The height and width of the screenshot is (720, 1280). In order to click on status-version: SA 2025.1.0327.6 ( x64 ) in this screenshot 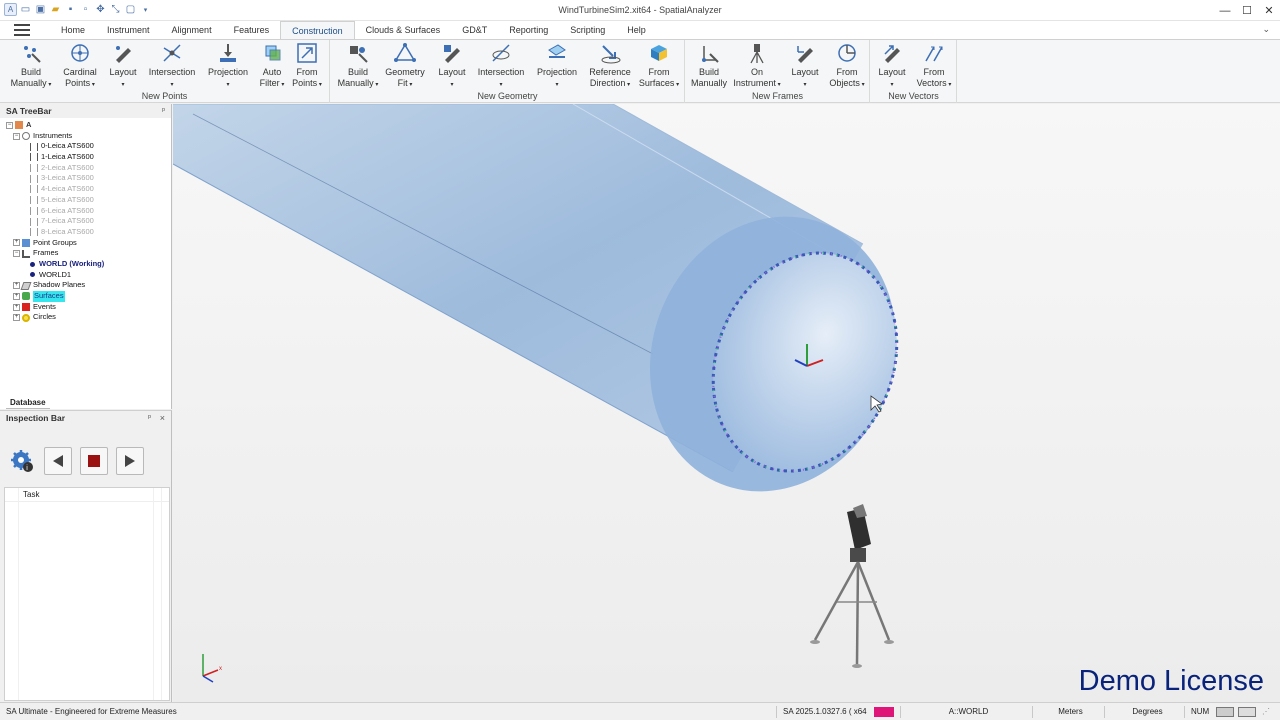, I will do `click(822, 713)`.